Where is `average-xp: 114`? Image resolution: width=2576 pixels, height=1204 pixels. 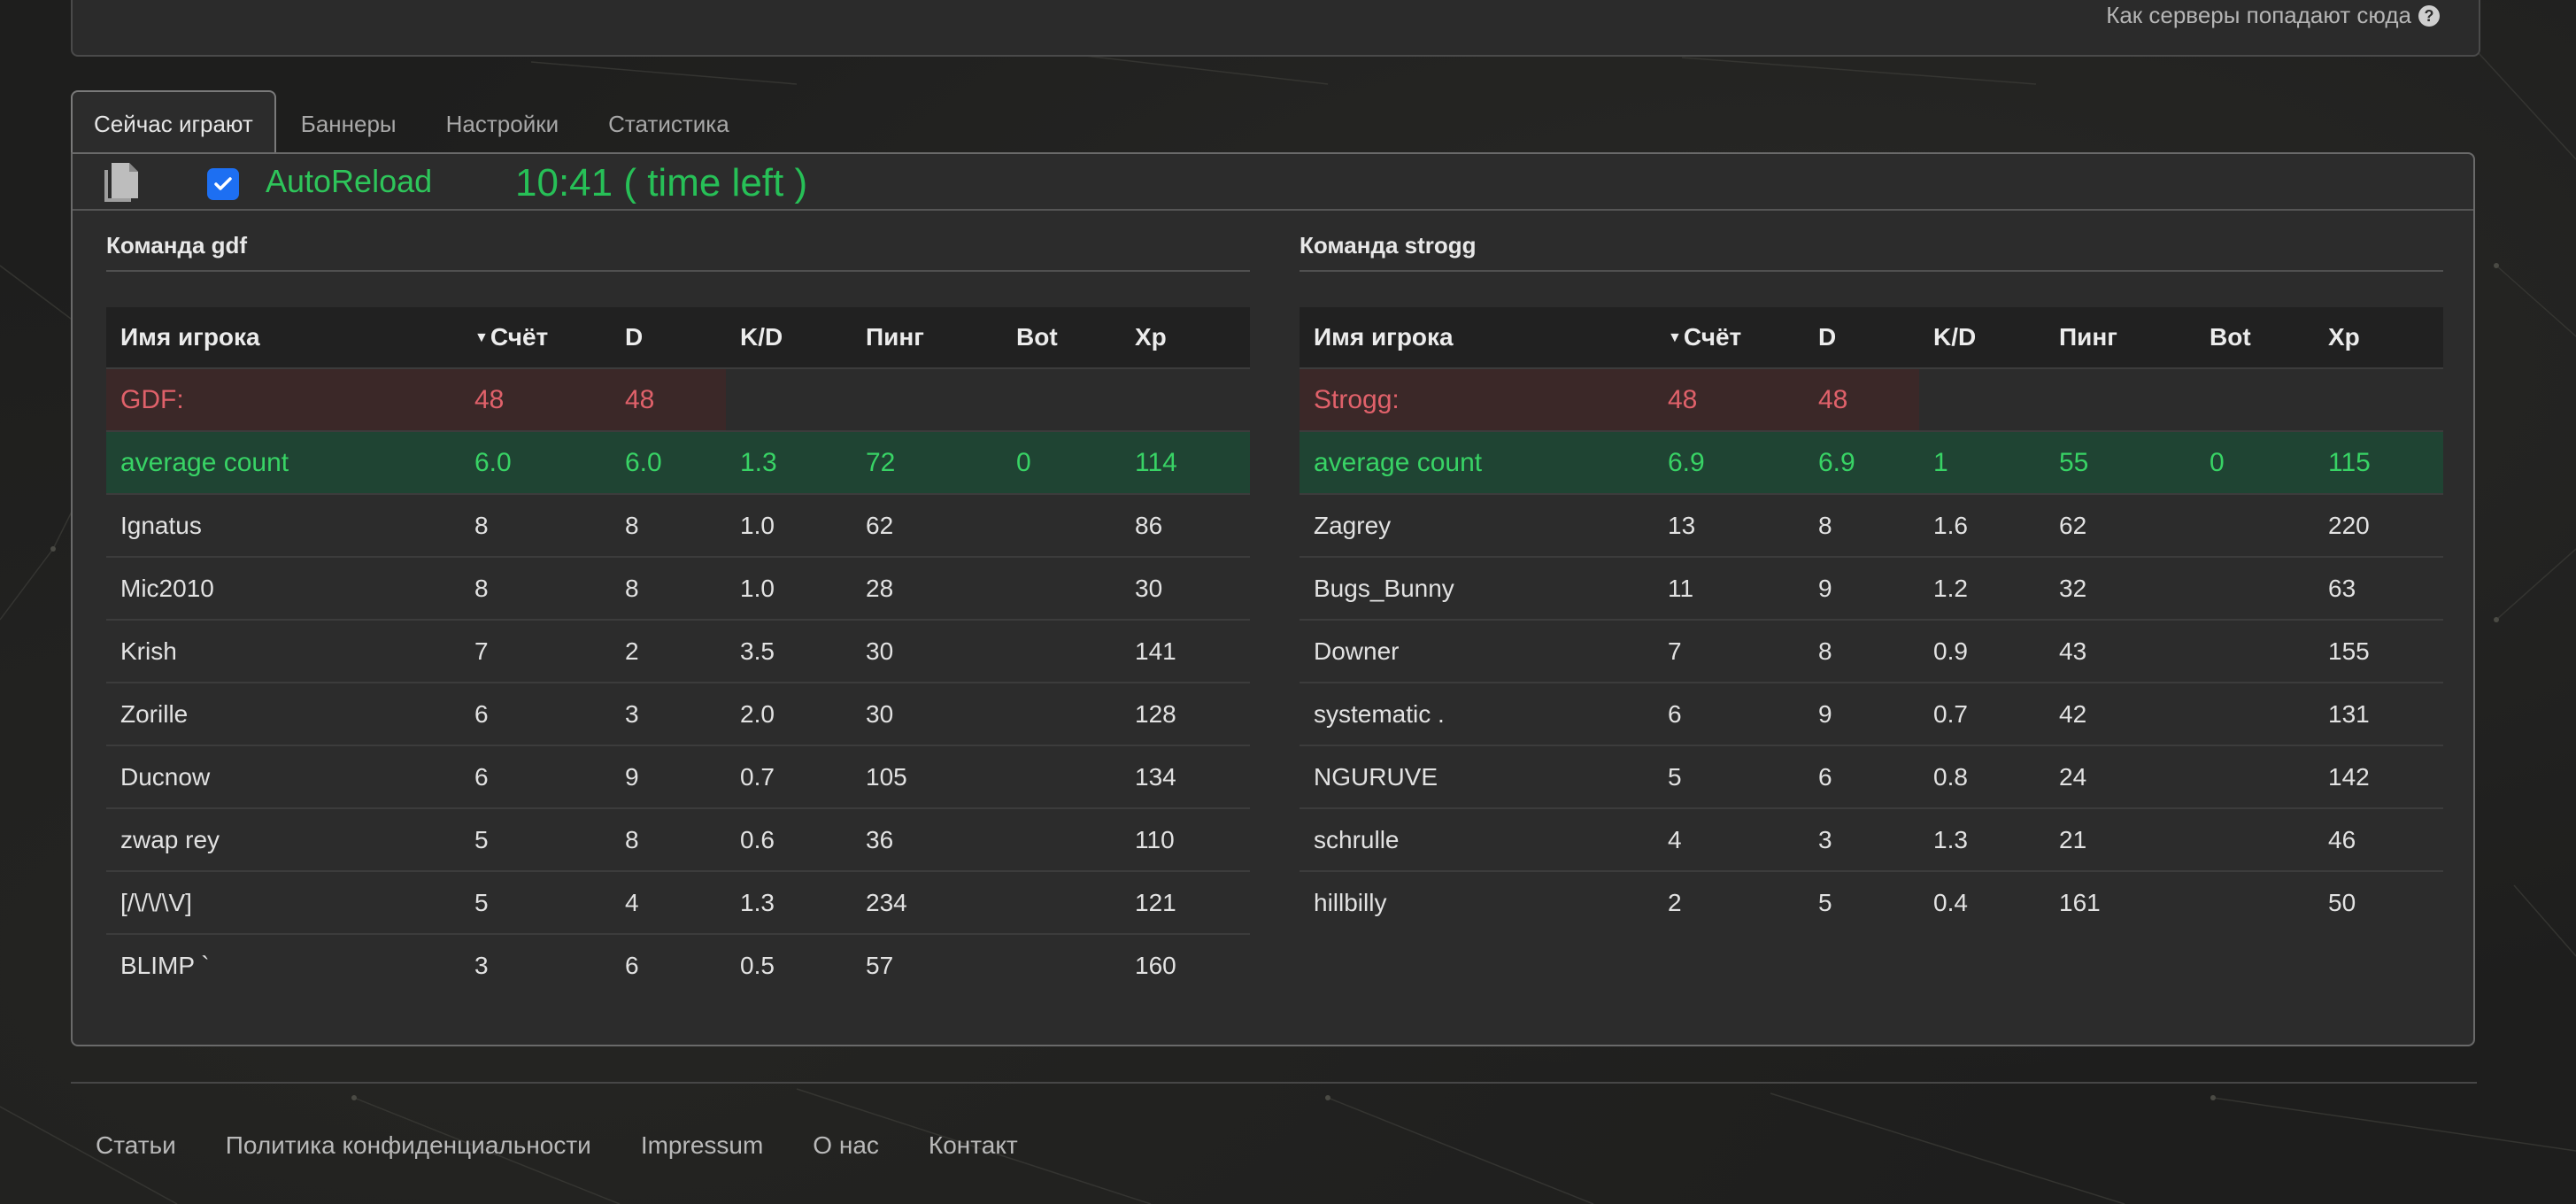
average-xp: 114 is located at coordinates (1185, 462).